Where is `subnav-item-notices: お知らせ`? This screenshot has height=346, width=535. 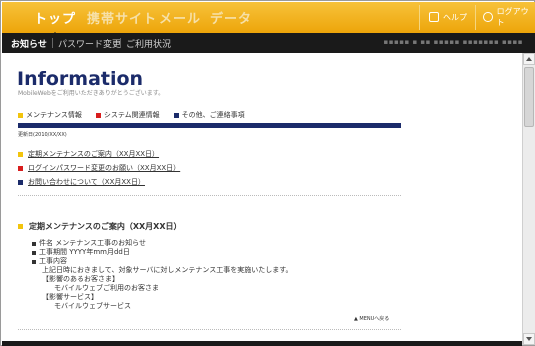
subnav-item-notices: お知らせ is located at coordinates (29, 43).